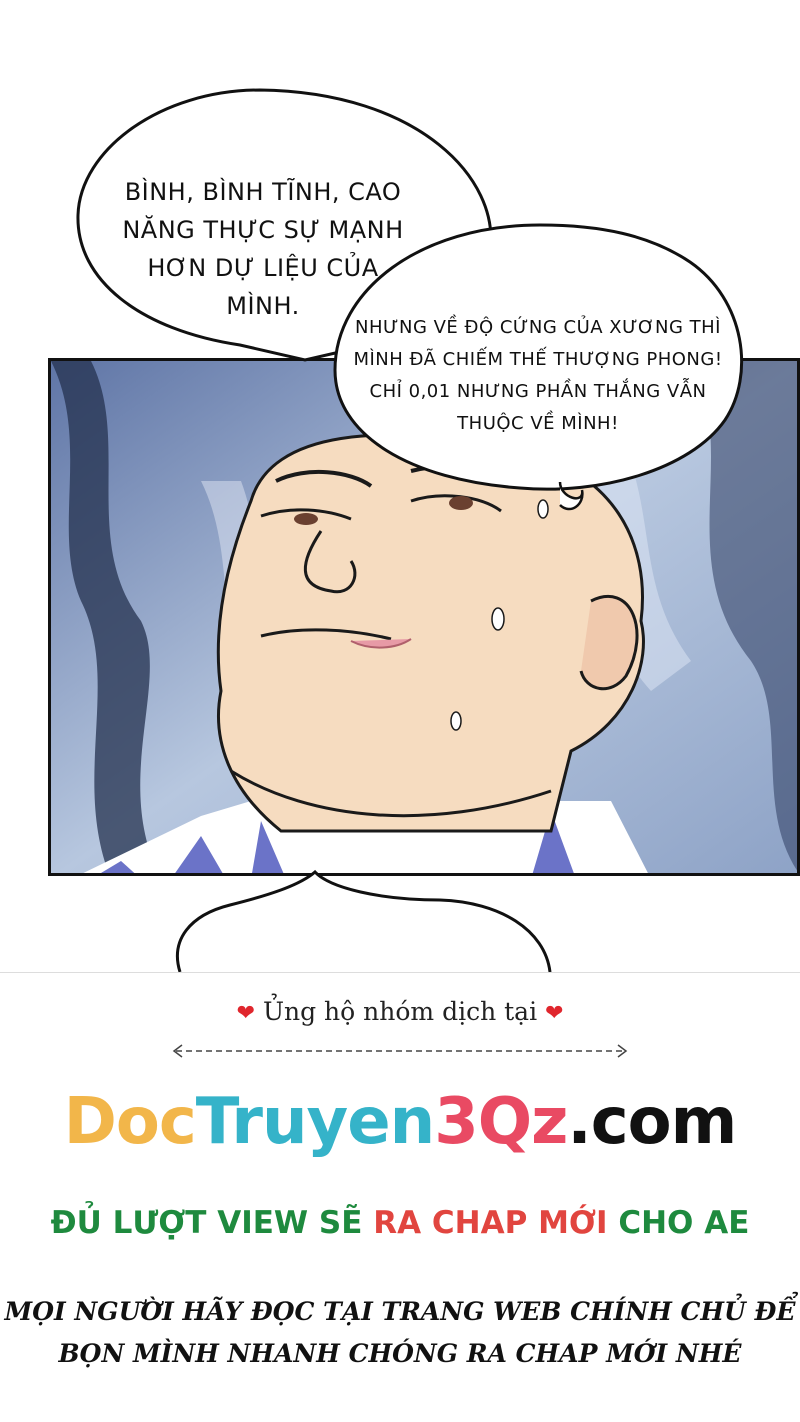  Describe the element at coordinates (263, 230) in the screenshot. I see `bubble1-line: NĂNG THỰC SỰ MẠNH` at that location.